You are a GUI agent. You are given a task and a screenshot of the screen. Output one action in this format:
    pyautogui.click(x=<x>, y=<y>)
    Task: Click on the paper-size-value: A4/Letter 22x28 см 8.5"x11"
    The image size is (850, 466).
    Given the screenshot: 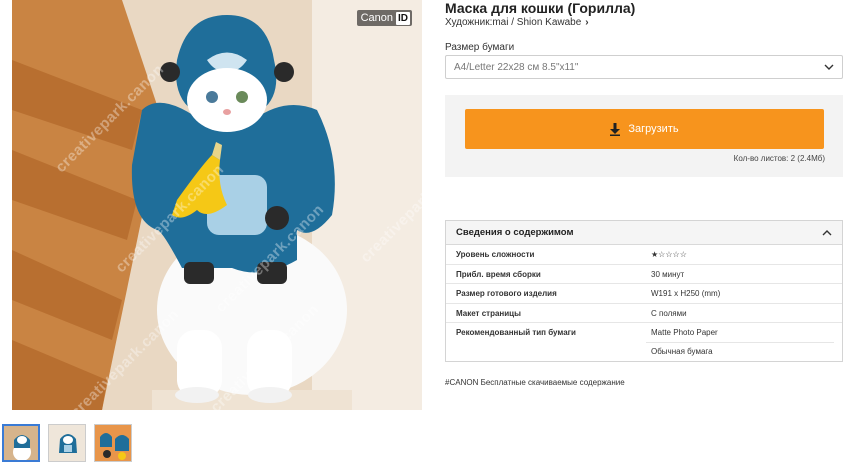 What is the action you would take?
    pyautogui.click(x=516, y=67)
    